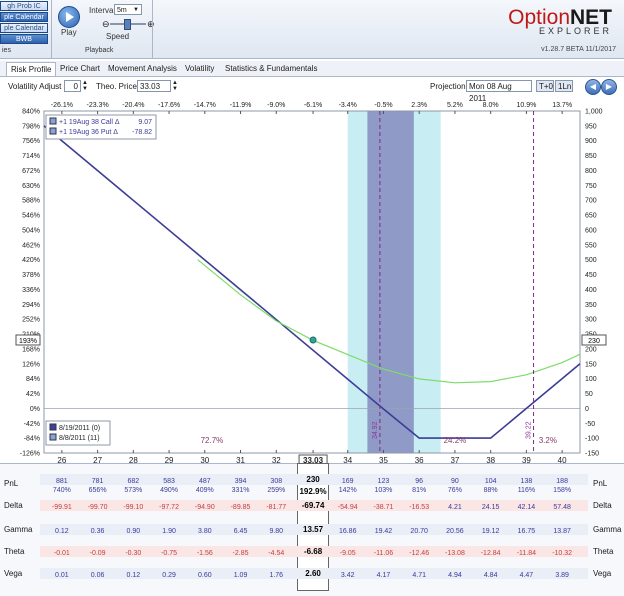 The height and width of the screenshot is (596, 624). I want to click on tab-movement-analysis: Movement Analysis, so click(142, 68).